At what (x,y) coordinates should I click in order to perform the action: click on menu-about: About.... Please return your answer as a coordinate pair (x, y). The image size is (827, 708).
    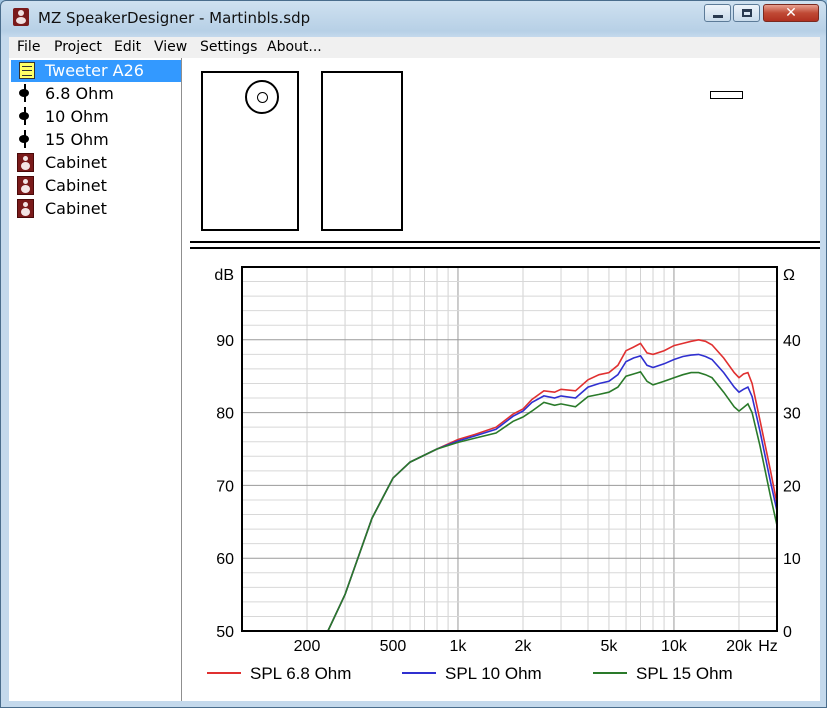
    Looking at the image, I should click on (294, 47).